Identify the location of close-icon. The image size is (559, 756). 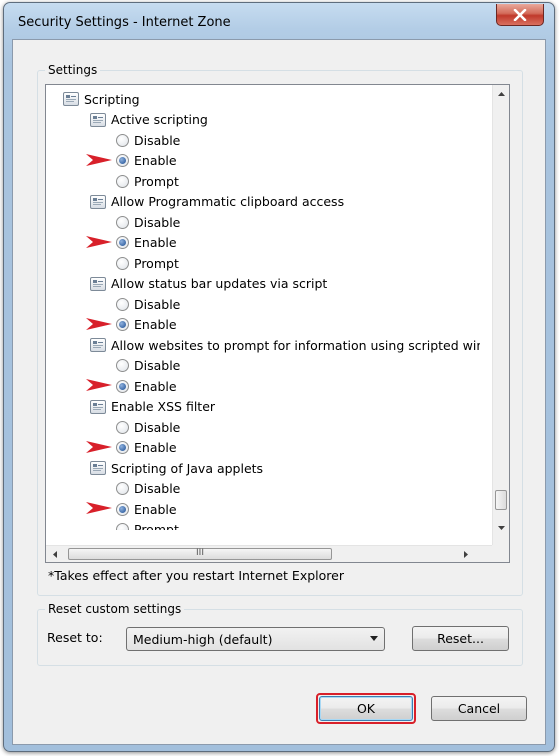
(520, 14).